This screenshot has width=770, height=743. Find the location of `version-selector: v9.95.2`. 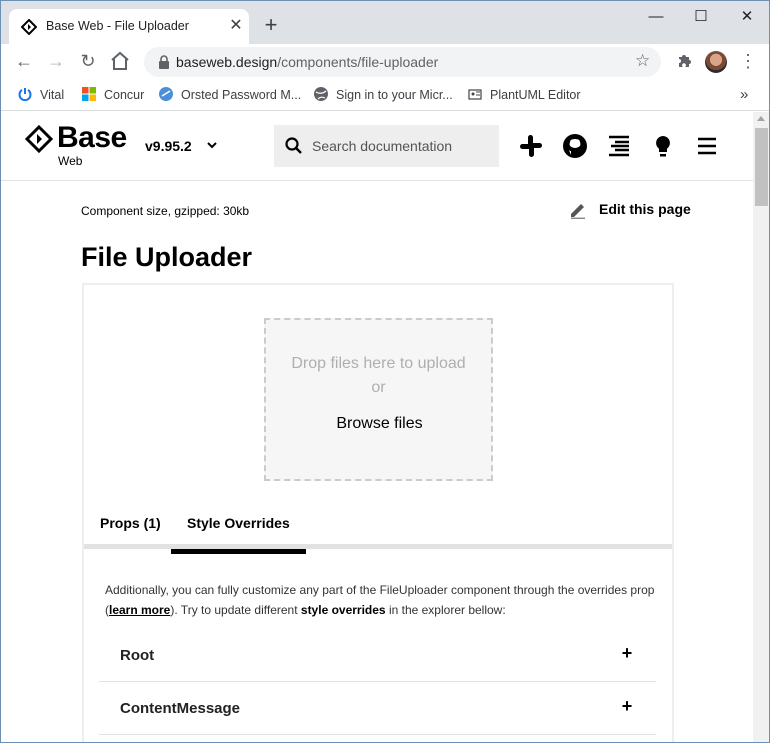

version-selector: v9.95.2 is located at coordinates (168, 146).